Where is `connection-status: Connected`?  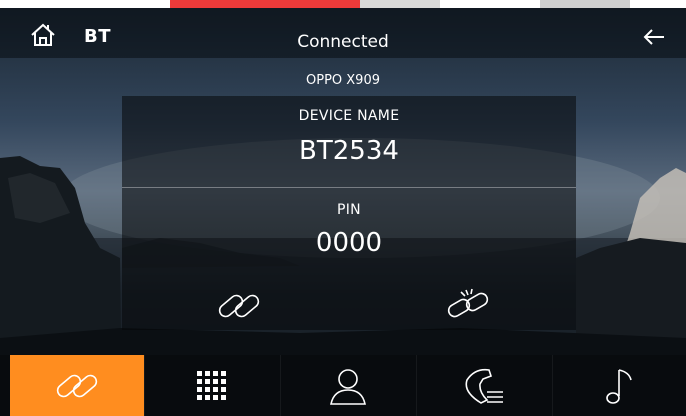 connection-status: Connected is located at coordinates (343, 42).